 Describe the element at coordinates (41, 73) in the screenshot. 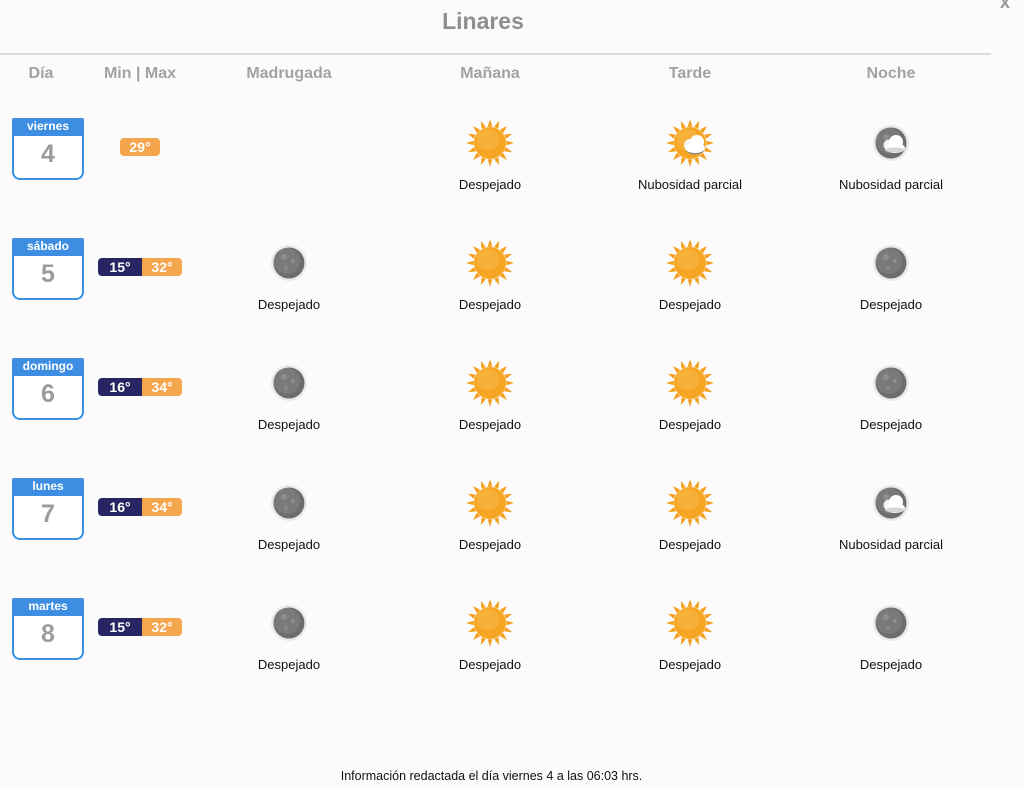

I see `column-header-dia: Día` at that location.